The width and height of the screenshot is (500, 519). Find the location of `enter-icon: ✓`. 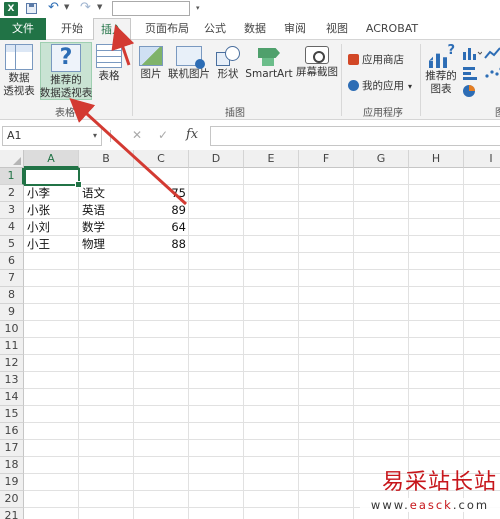

enter-icon: ✓ is located at coordinates (163, 135).